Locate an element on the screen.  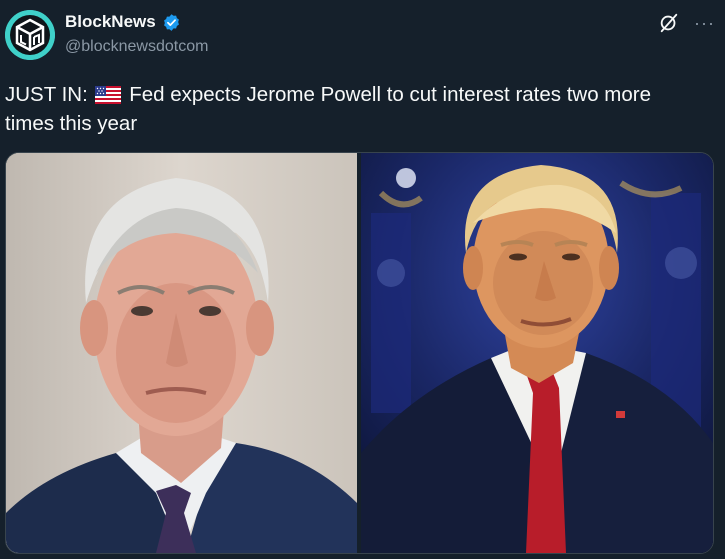
verified-badge-icon is located at coordinates (171, 22).